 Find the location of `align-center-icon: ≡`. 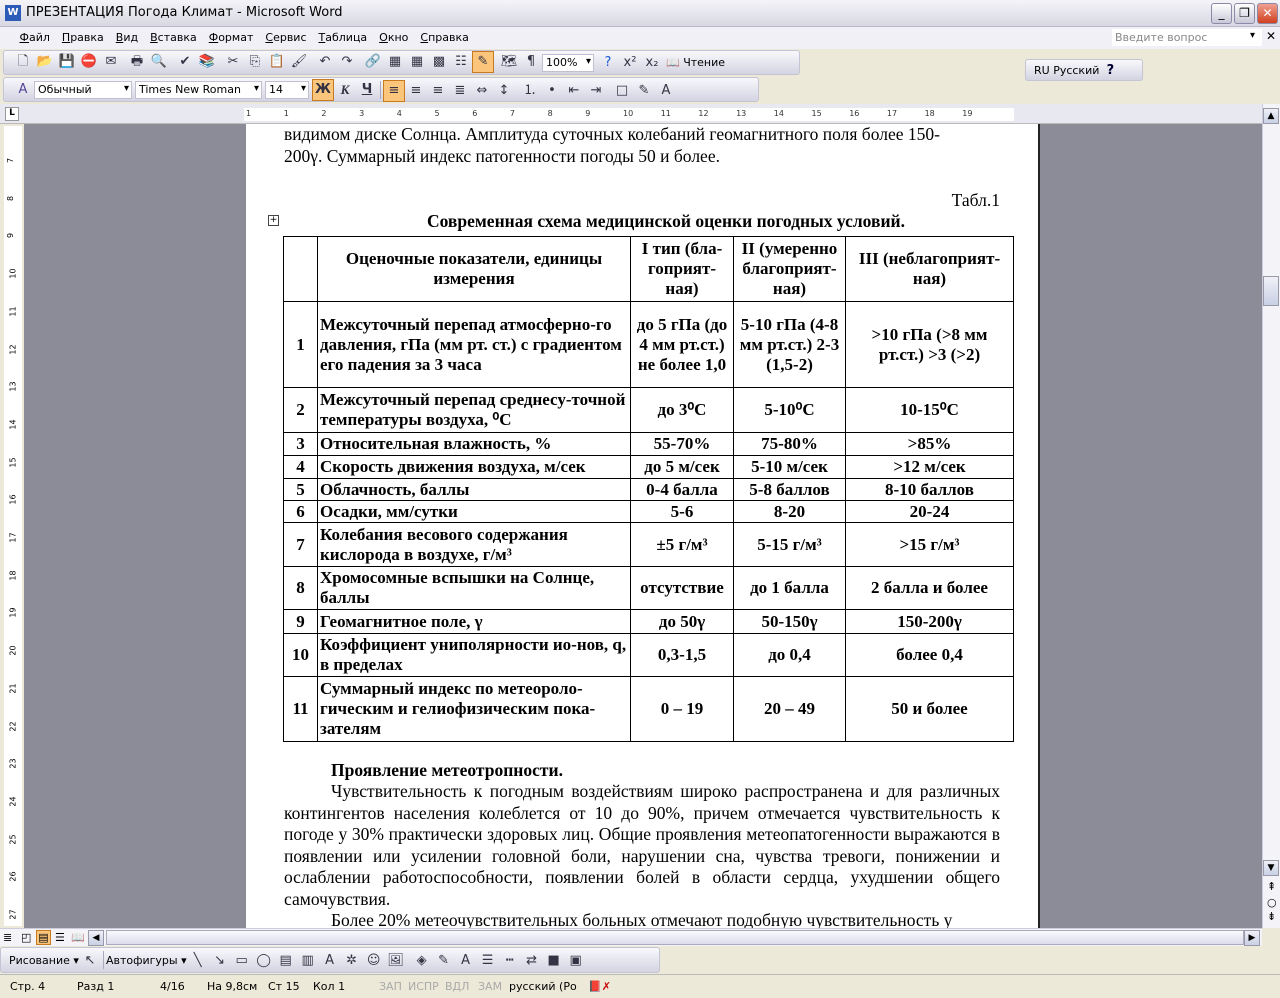

align-center-icon: ≡ is located at coordinates (416, 91).